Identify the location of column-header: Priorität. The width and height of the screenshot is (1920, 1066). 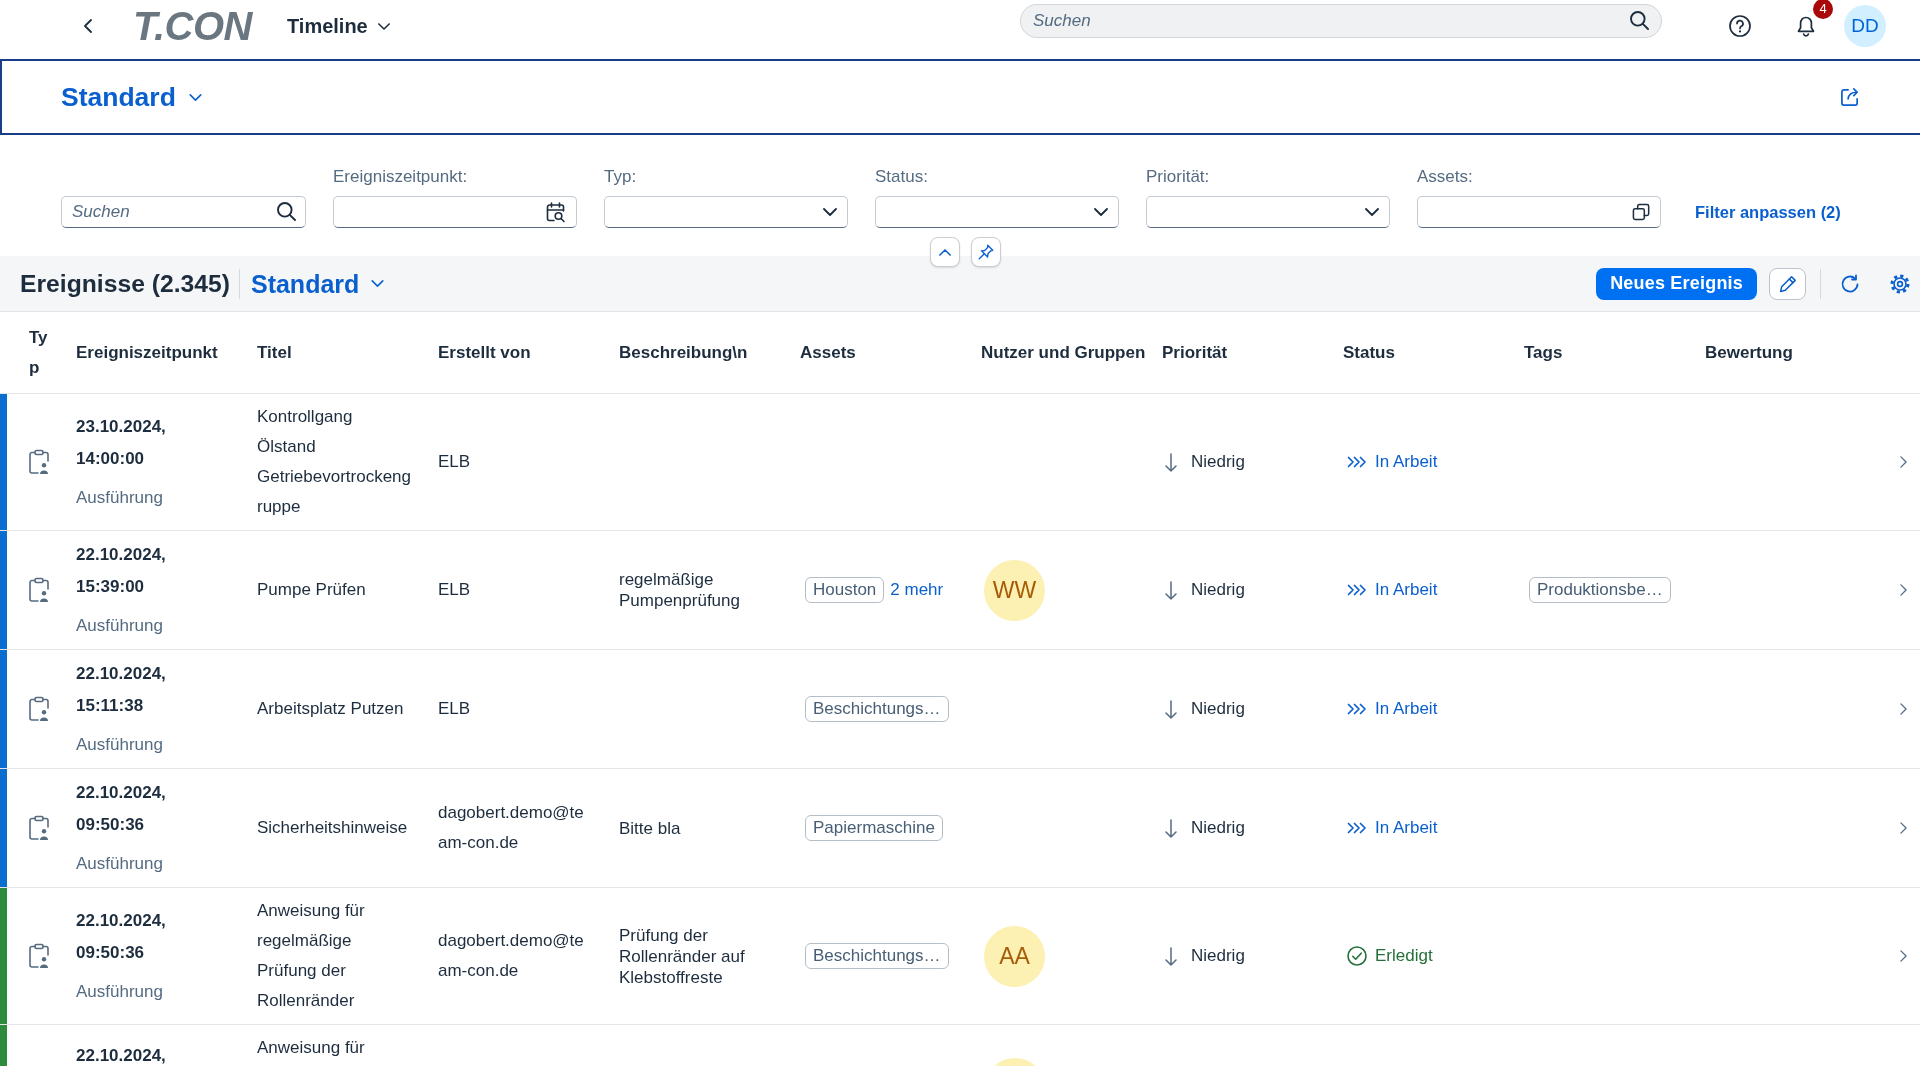
(1195, 352).